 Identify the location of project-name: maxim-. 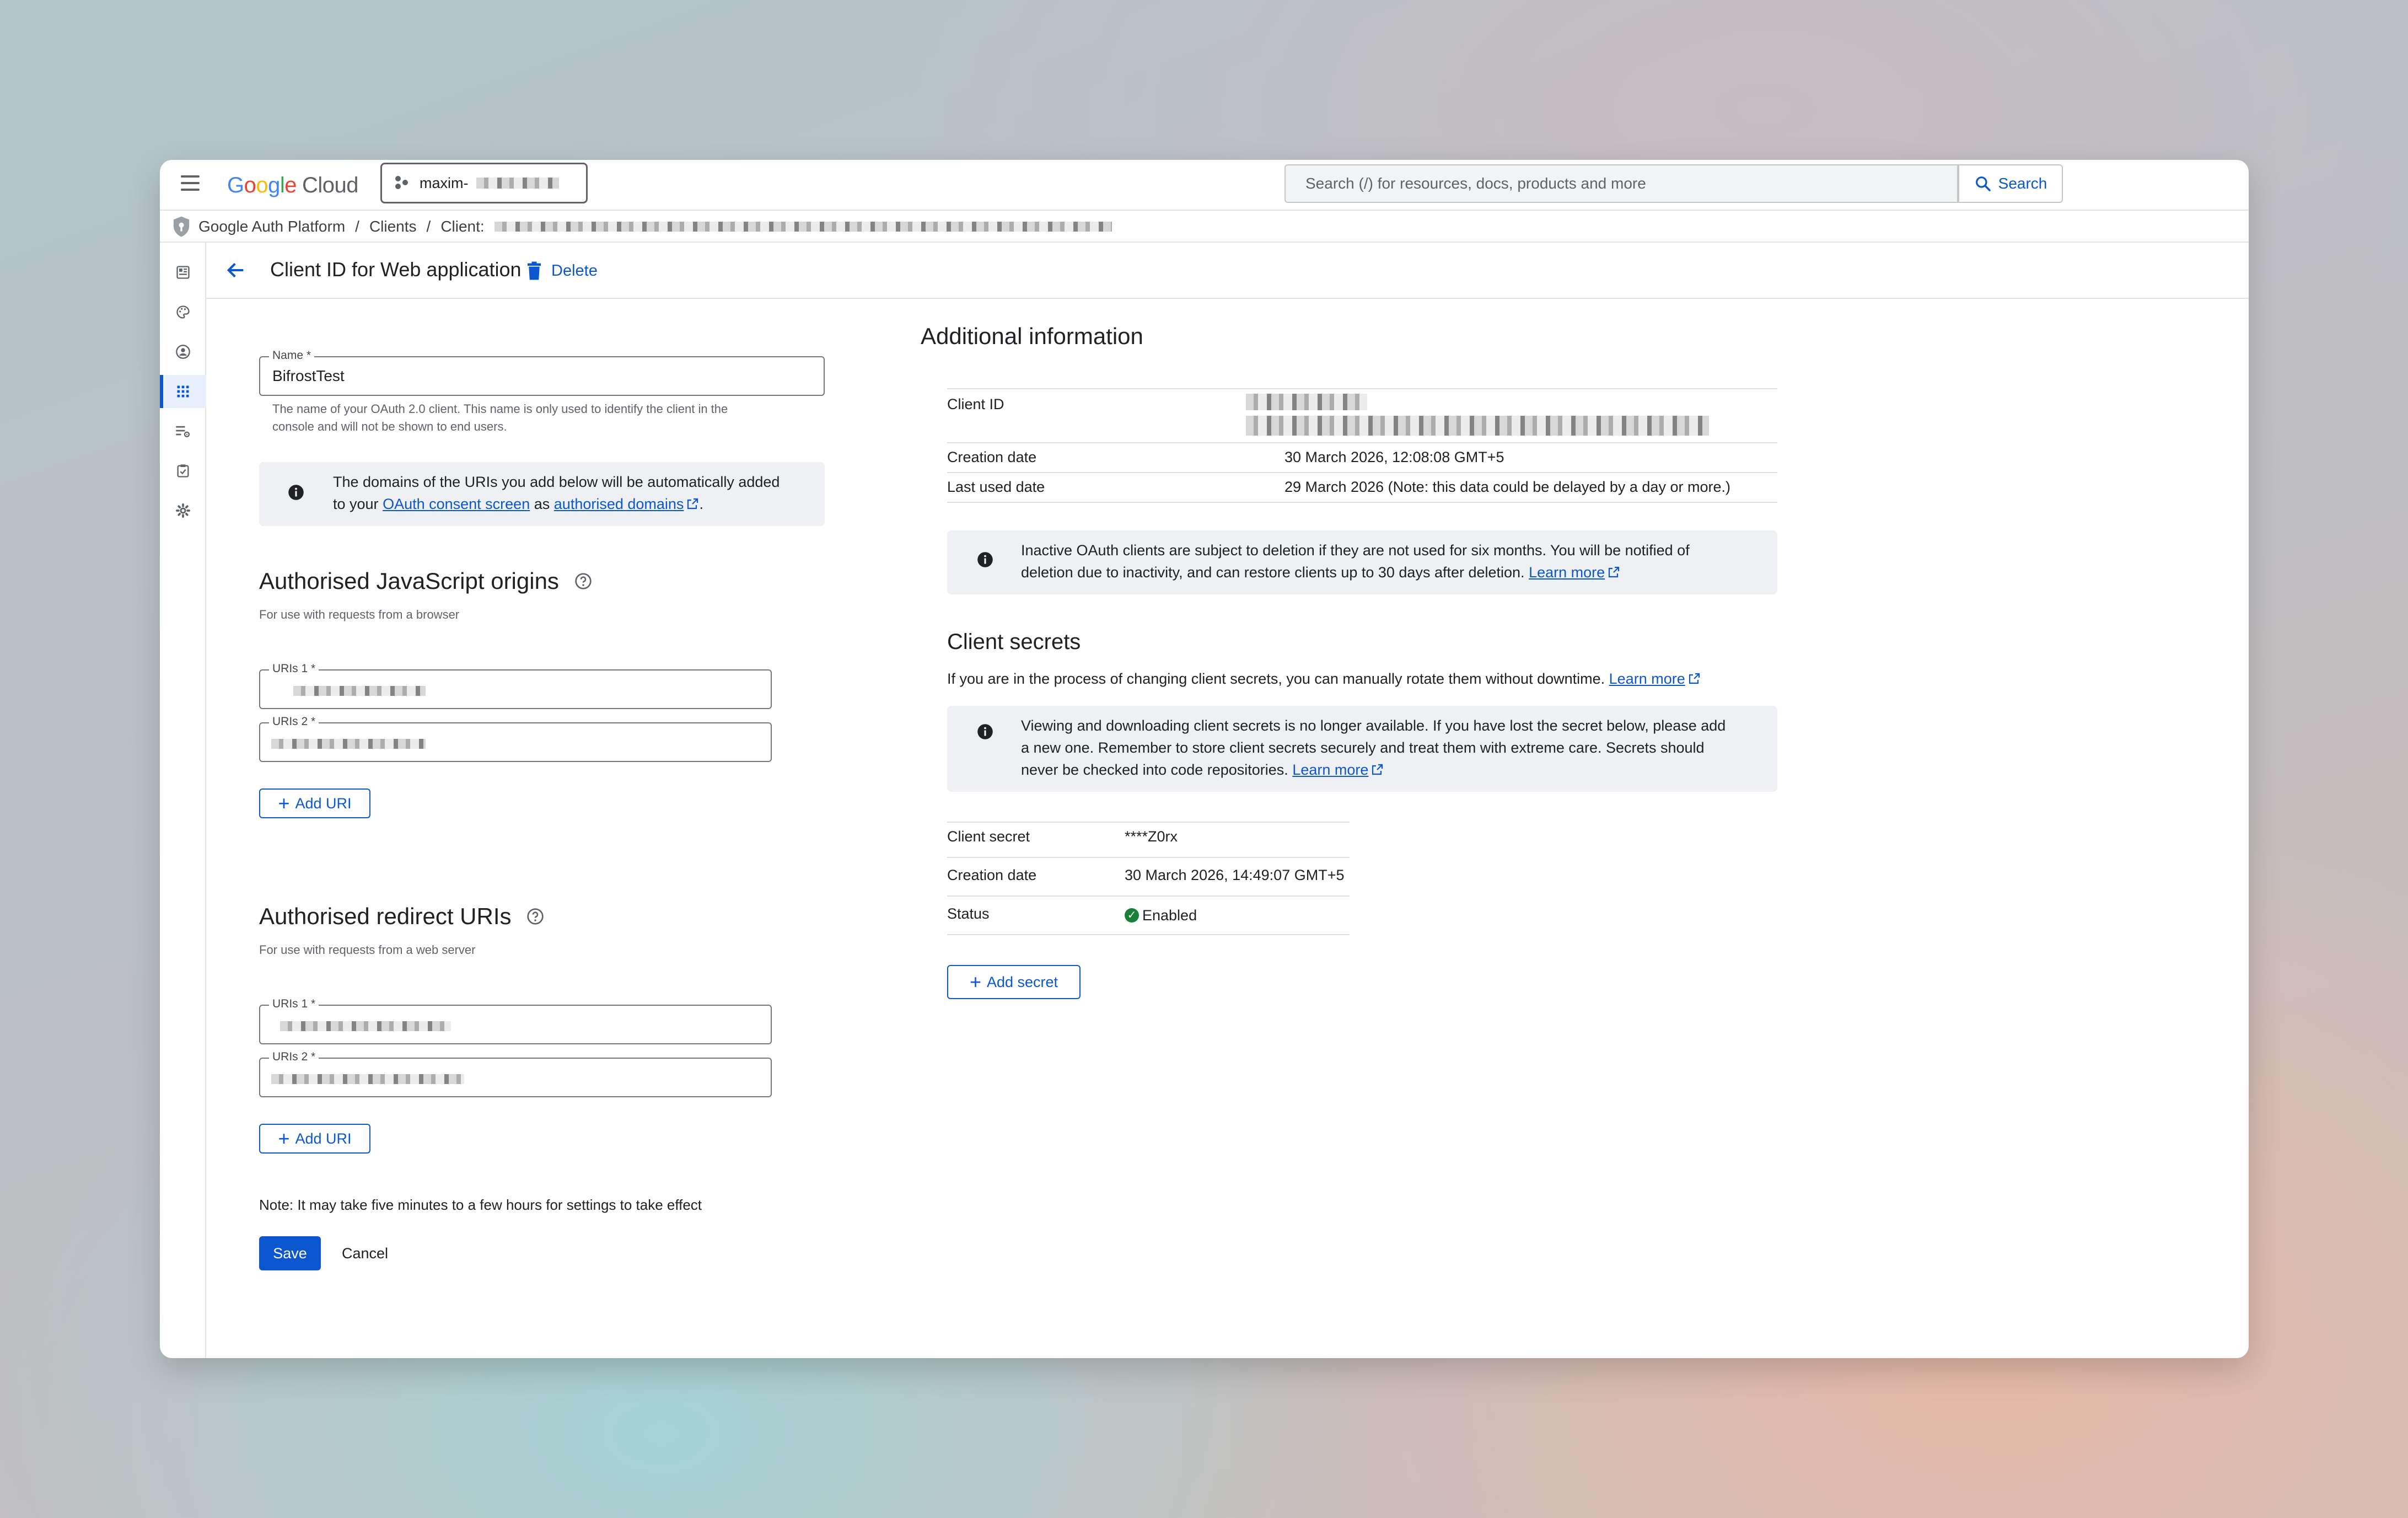
(444, 183).